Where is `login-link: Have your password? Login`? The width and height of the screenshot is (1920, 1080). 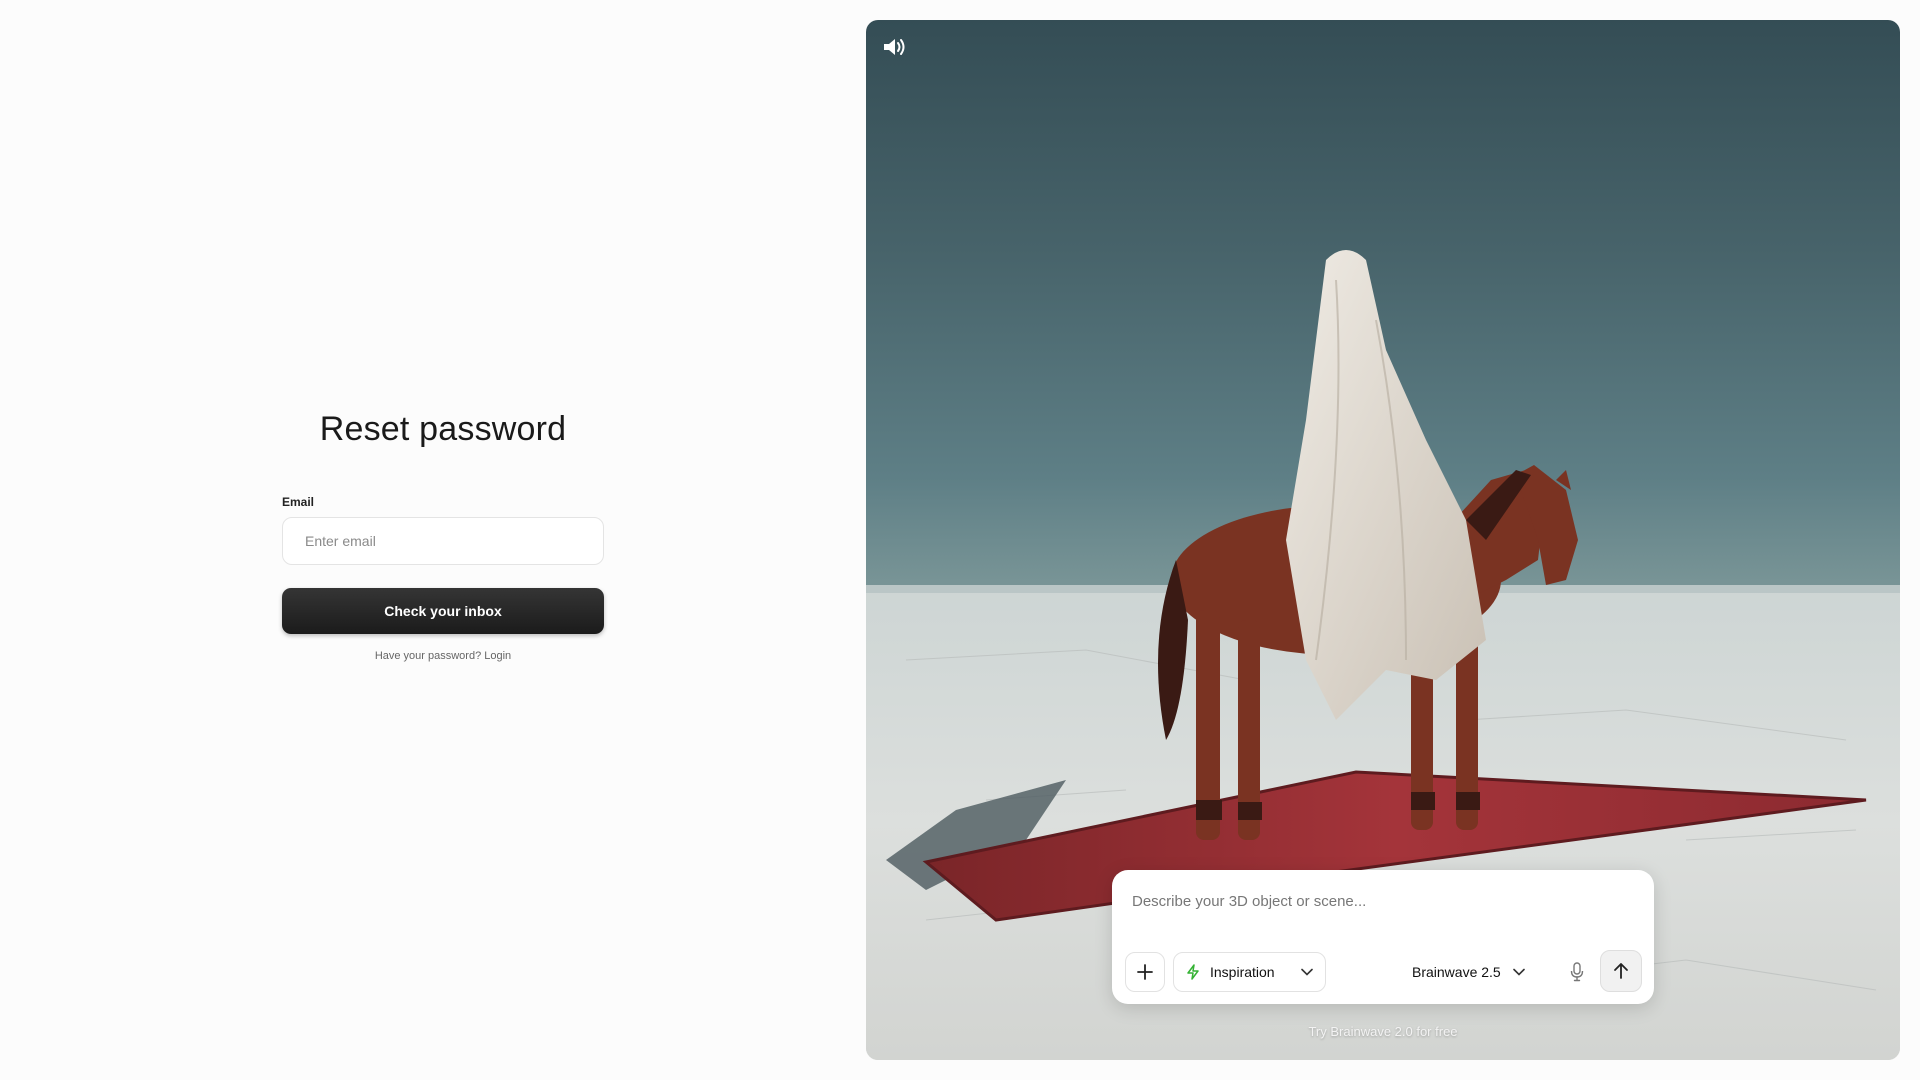 login-link: Have your password? Login is located at coordinates (443, 656).